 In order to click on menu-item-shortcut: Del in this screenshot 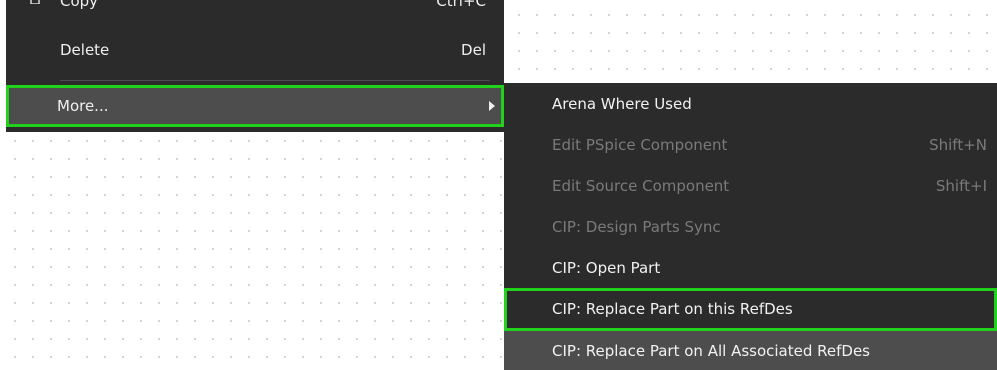, I will do `click(473, 50)`.